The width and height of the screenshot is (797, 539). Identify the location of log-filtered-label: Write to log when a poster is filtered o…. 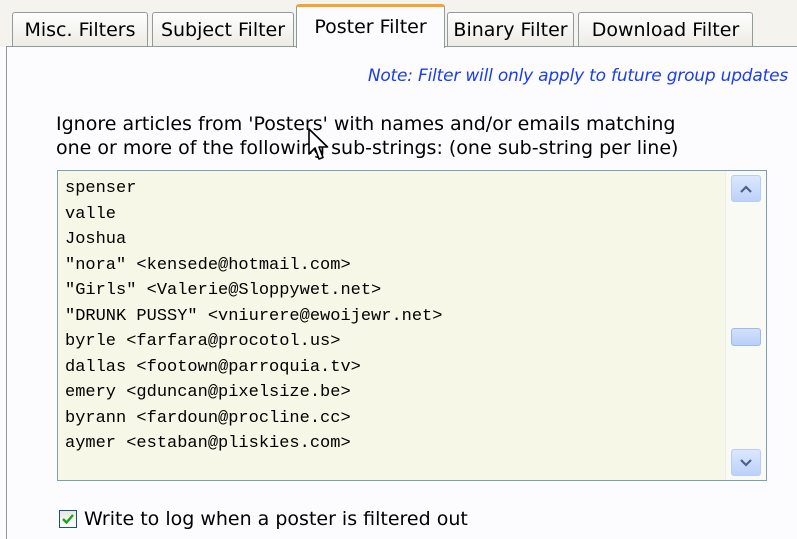
(276, 519).